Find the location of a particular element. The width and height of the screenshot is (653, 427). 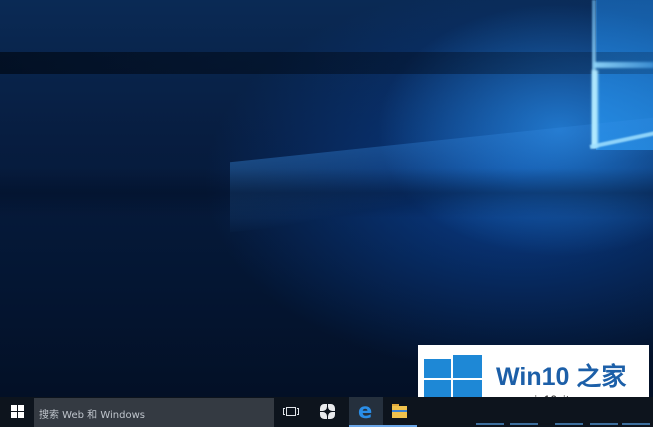

pinned-app-button is located at coordinates (327, 412).